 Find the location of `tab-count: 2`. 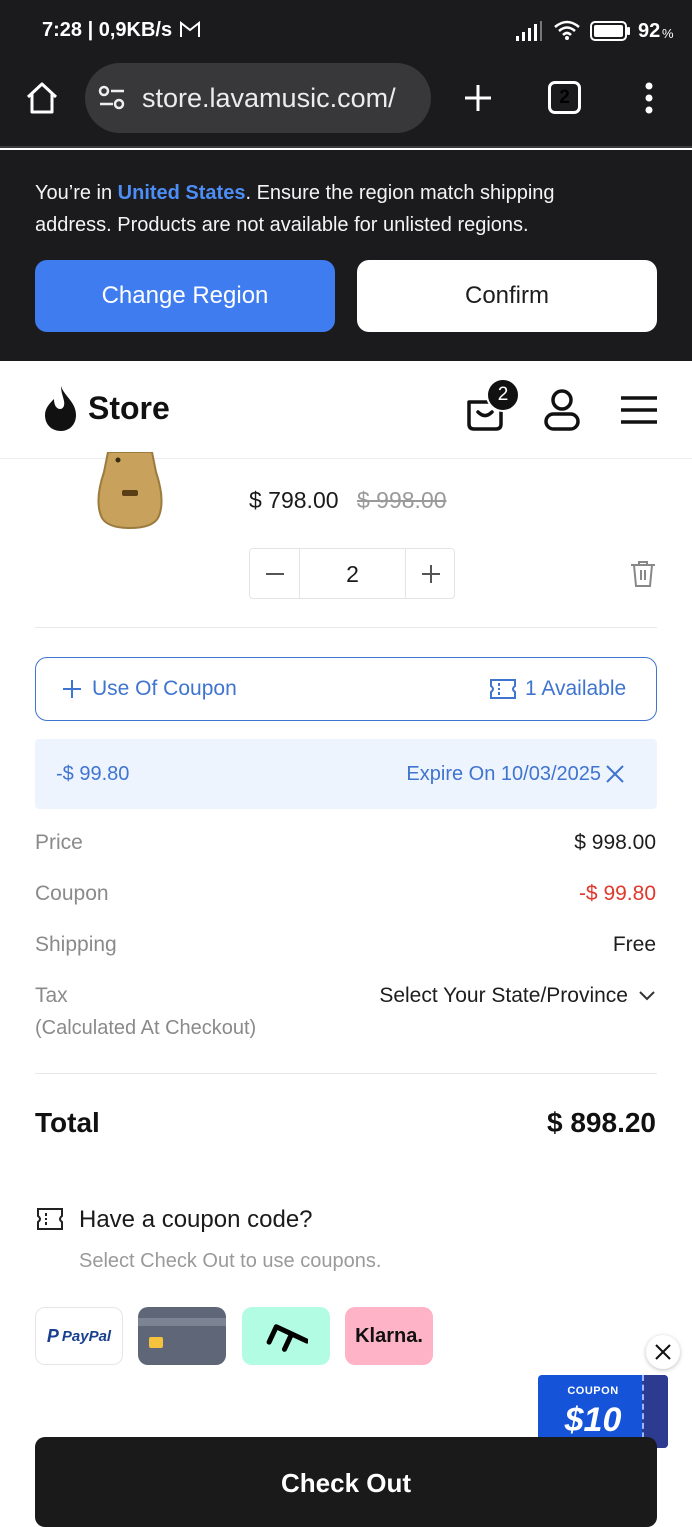

tab-count: 2 is located at coordinates (564, 97).